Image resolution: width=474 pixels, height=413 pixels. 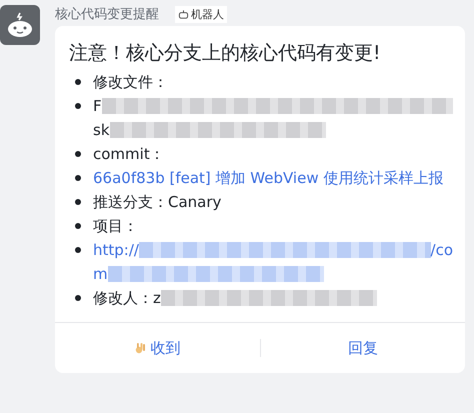 What do you see at coordinates (183, 14) in the screenshot?
I see `robot-icon` at bounding box center [183, 14].